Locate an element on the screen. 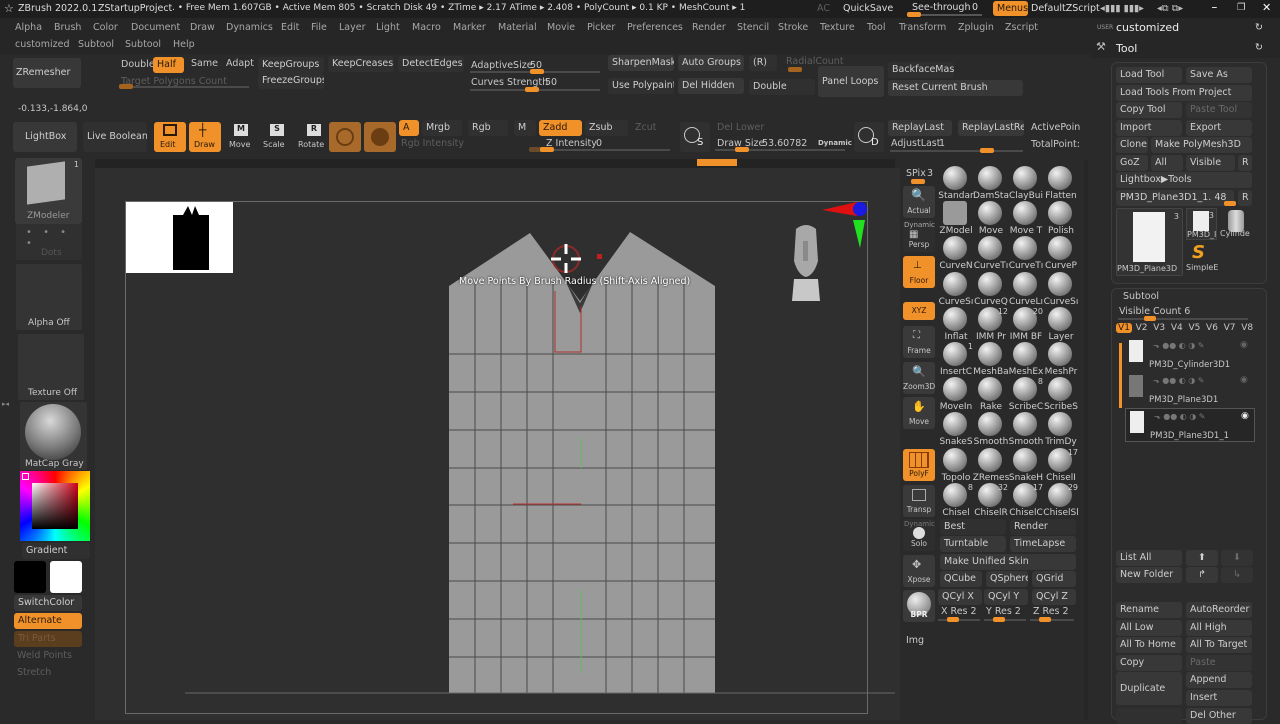 This screenshot has height=724, width=1280. zcut-button: Zcut is located at coordinates (645, 127).